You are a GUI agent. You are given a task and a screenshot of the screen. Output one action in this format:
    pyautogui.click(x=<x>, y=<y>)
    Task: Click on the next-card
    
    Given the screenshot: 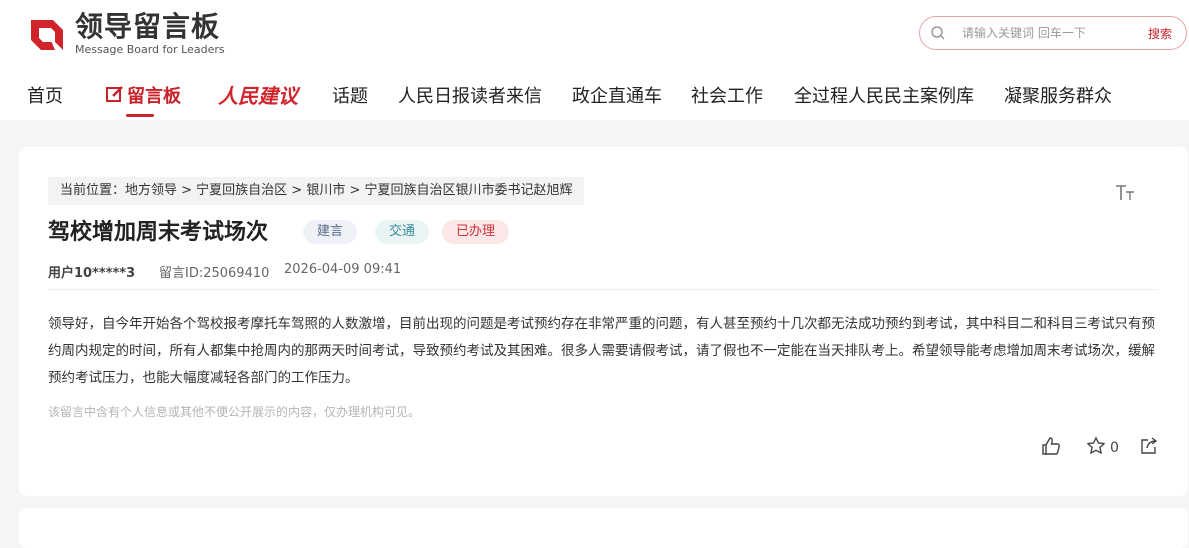 What is the action you would take?
    pyautogui.click(x=603, y=528)
    